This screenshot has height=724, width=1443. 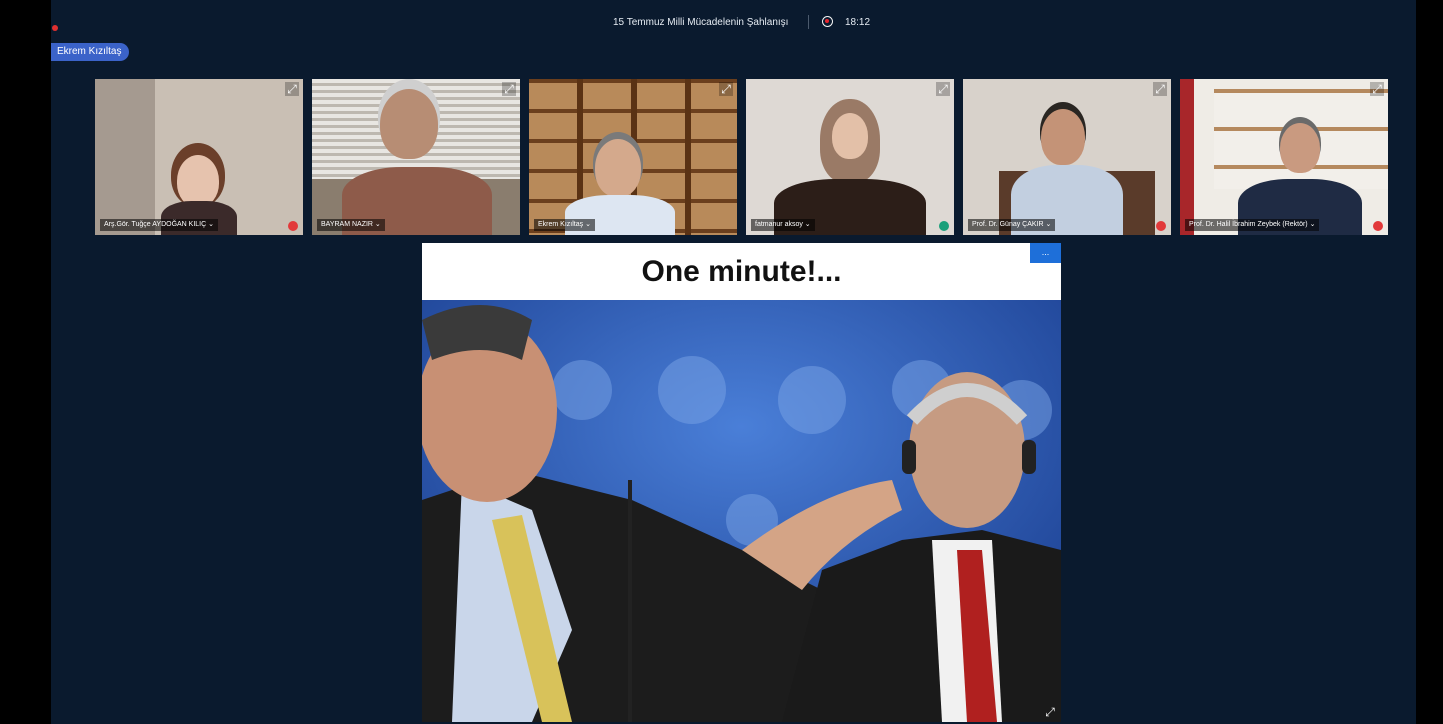 I want to click on active-speaker-badge: Ekrem Kızıltaş, so click(x=90, y=52).